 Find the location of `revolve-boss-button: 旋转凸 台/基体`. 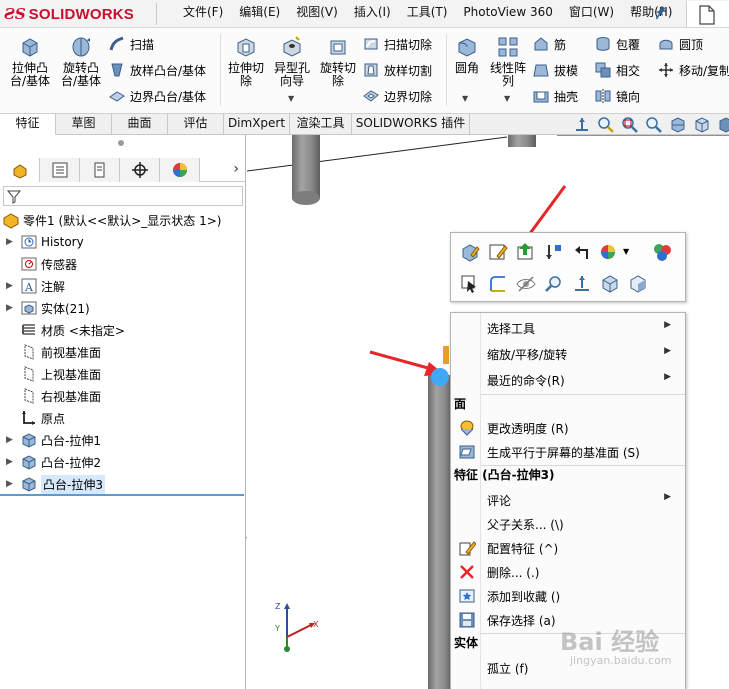

revolve-boss-button: 旋转凸 台/基体 is located at coordinates (81, 61).